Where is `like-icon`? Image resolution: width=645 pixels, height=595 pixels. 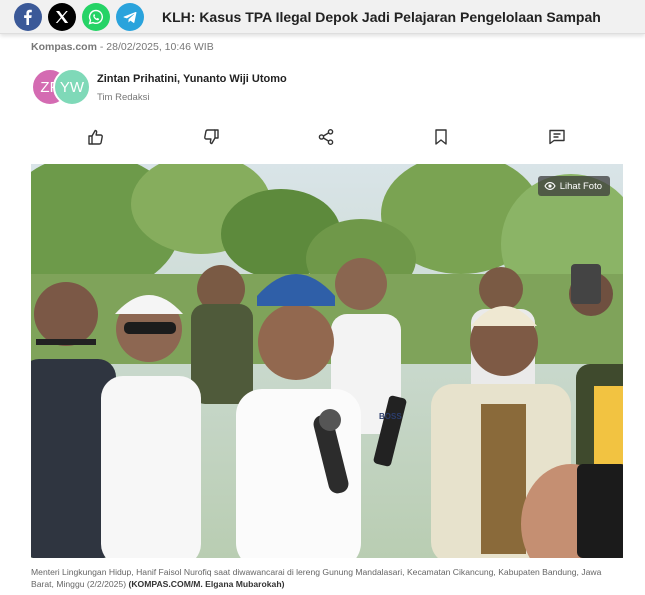 like-icon is located at coordinates (95, 137).